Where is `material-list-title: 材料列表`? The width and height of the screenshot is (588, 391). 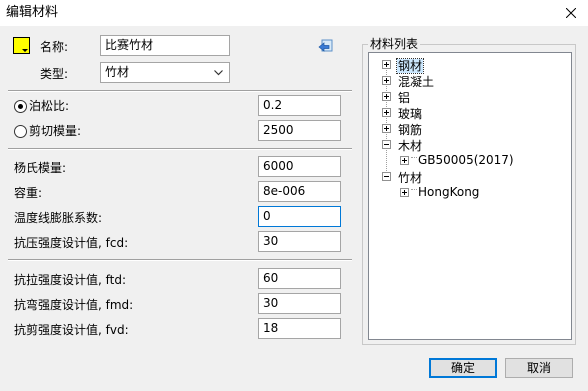
material-list-title: 材料列表 is located at coordinates (394, 44).